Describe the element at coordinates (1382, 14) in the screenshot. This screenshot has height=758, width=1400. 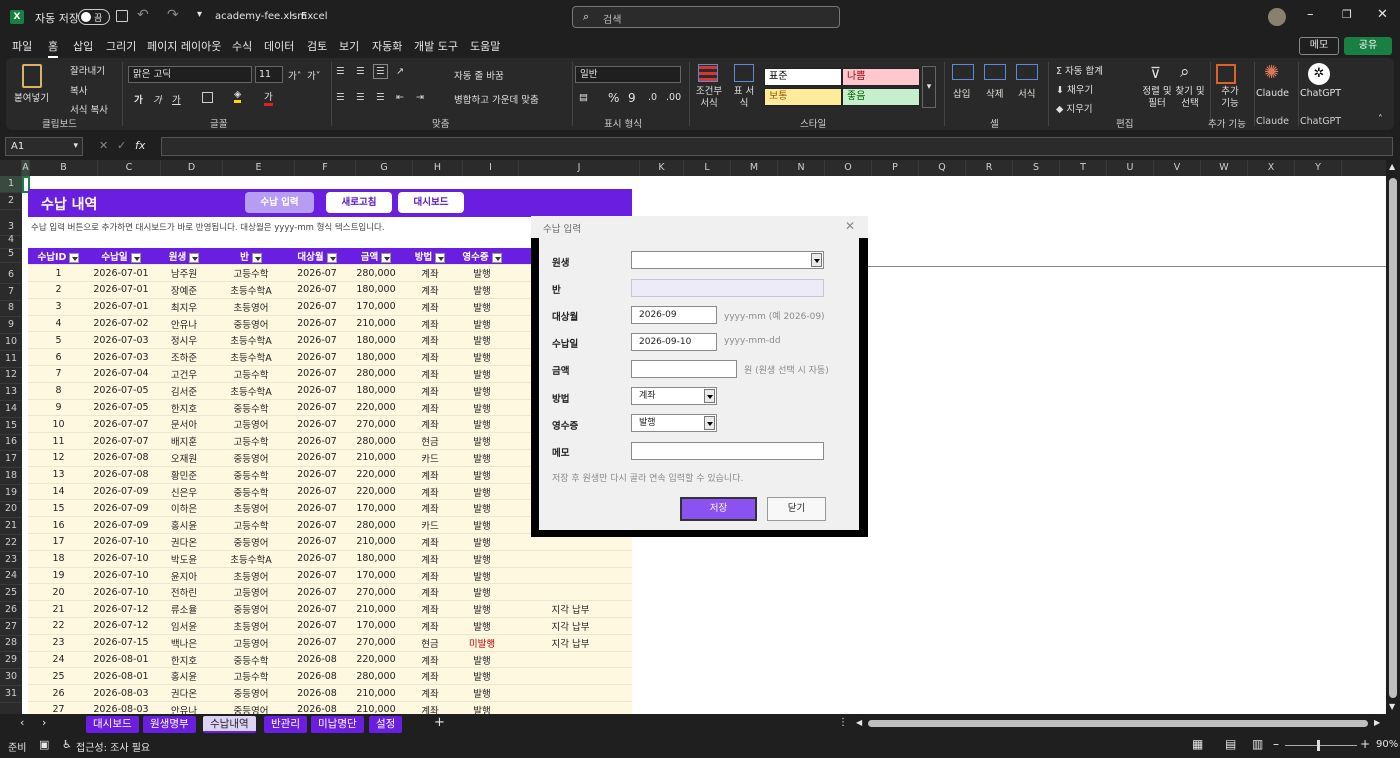
I see `close-window-icon: ✕` at that location.